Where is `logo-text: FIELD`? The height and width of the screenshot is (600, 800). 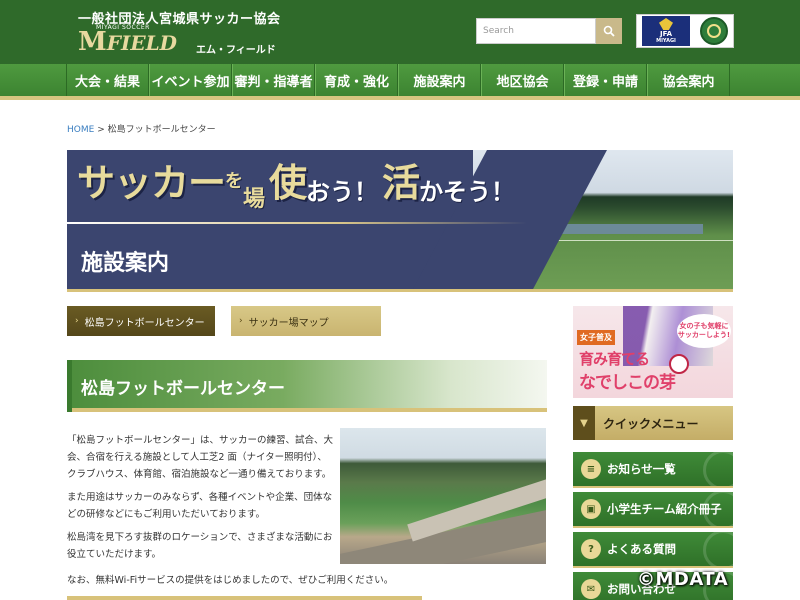
logo-text: FIELD is located at coordinates (141, 43).